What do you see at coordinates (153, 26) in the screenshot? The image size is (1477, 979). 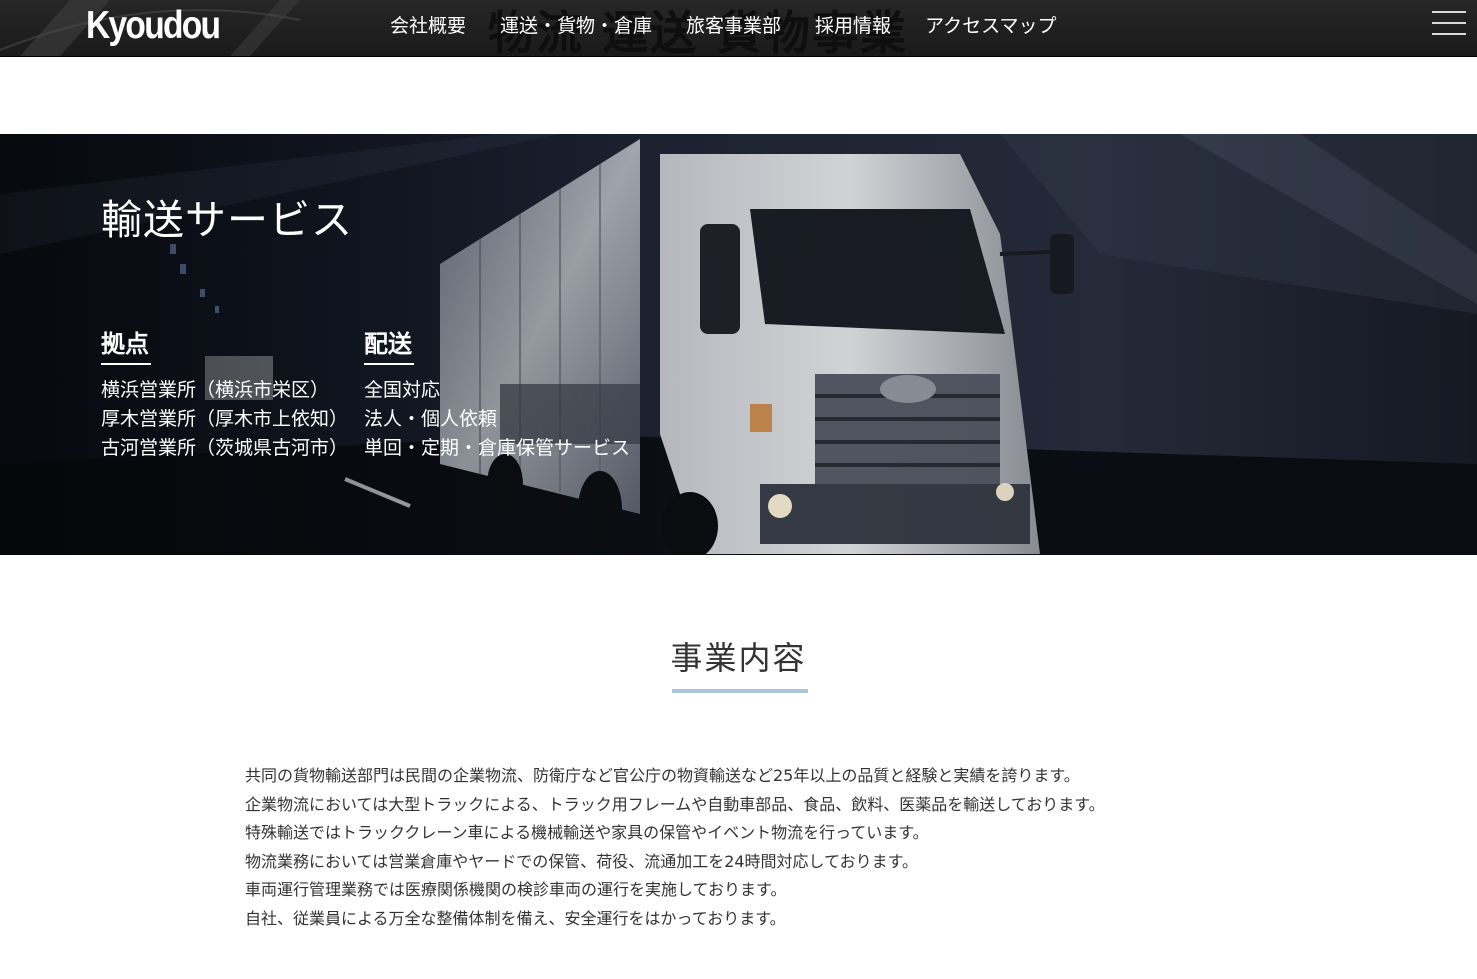 I see `site-logo: Kyoudou` at bounding box center [153, 26].